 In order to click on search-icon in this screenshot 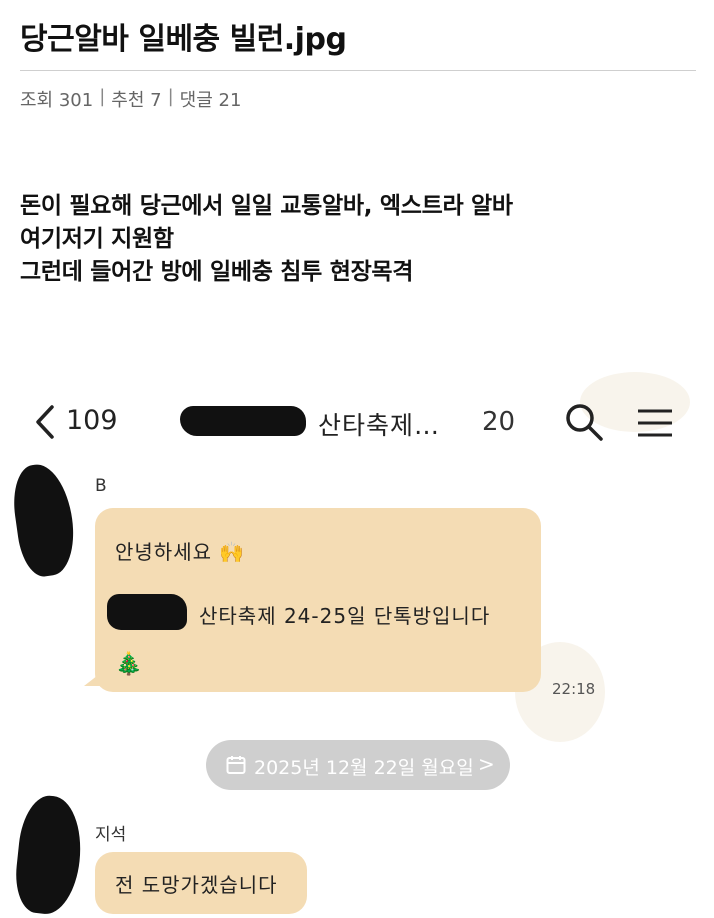, I will do `click(584, 422)`.